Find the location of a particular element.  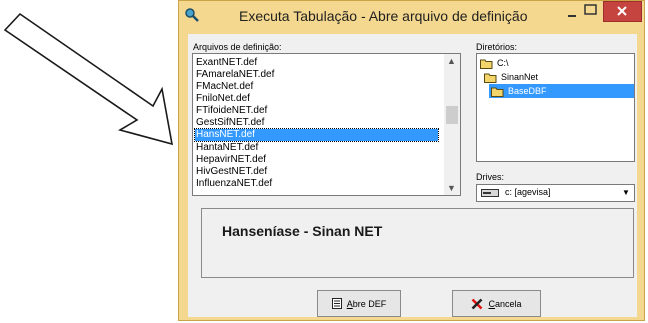

scroll-thumb is located at coordinates (452, 115).